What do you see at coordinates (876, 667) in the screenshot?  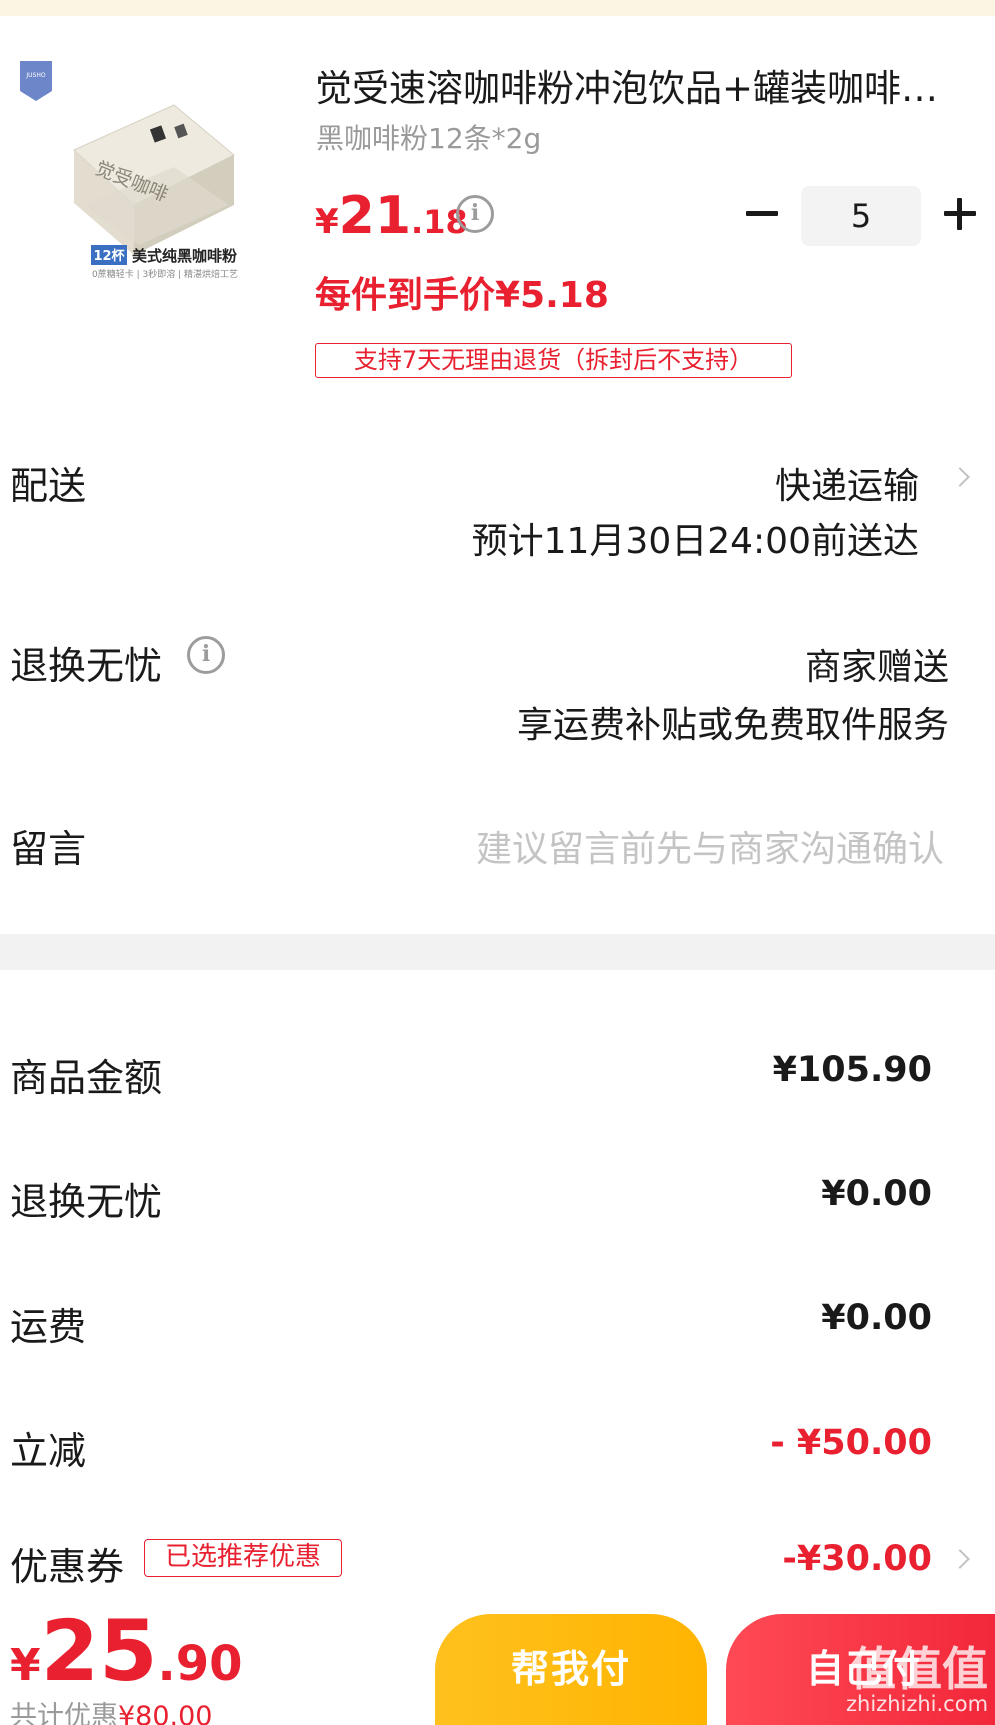 I see `return-worry-value: 商家赠送` at bounding box center [876, 667].